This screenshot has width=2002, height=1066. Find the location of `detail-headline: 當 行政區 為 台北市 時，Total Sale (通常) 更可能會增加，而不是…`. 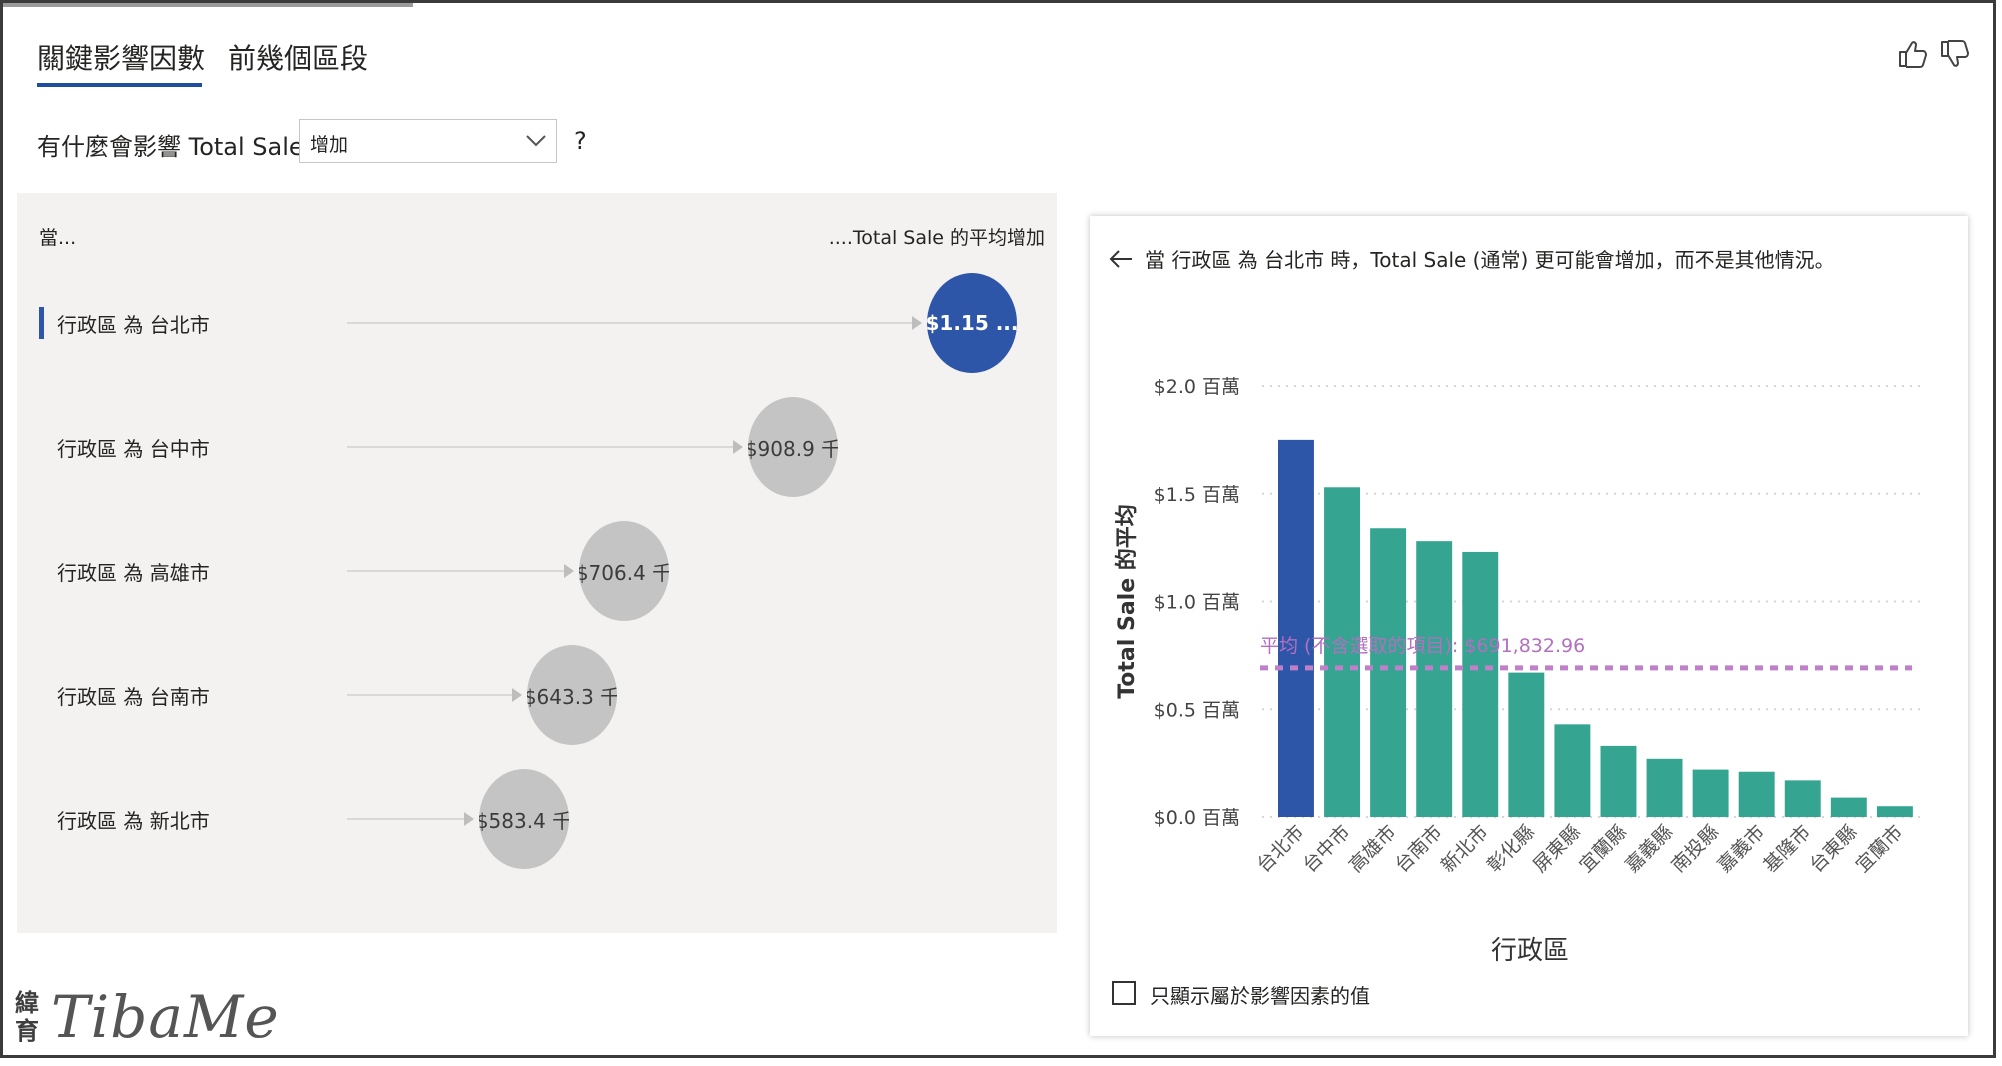

detail-headline: 當 行政區 為 台北市 時，Total Sale (通常) 更可能會增加，而不是… is located at coordinates (1490, 260).